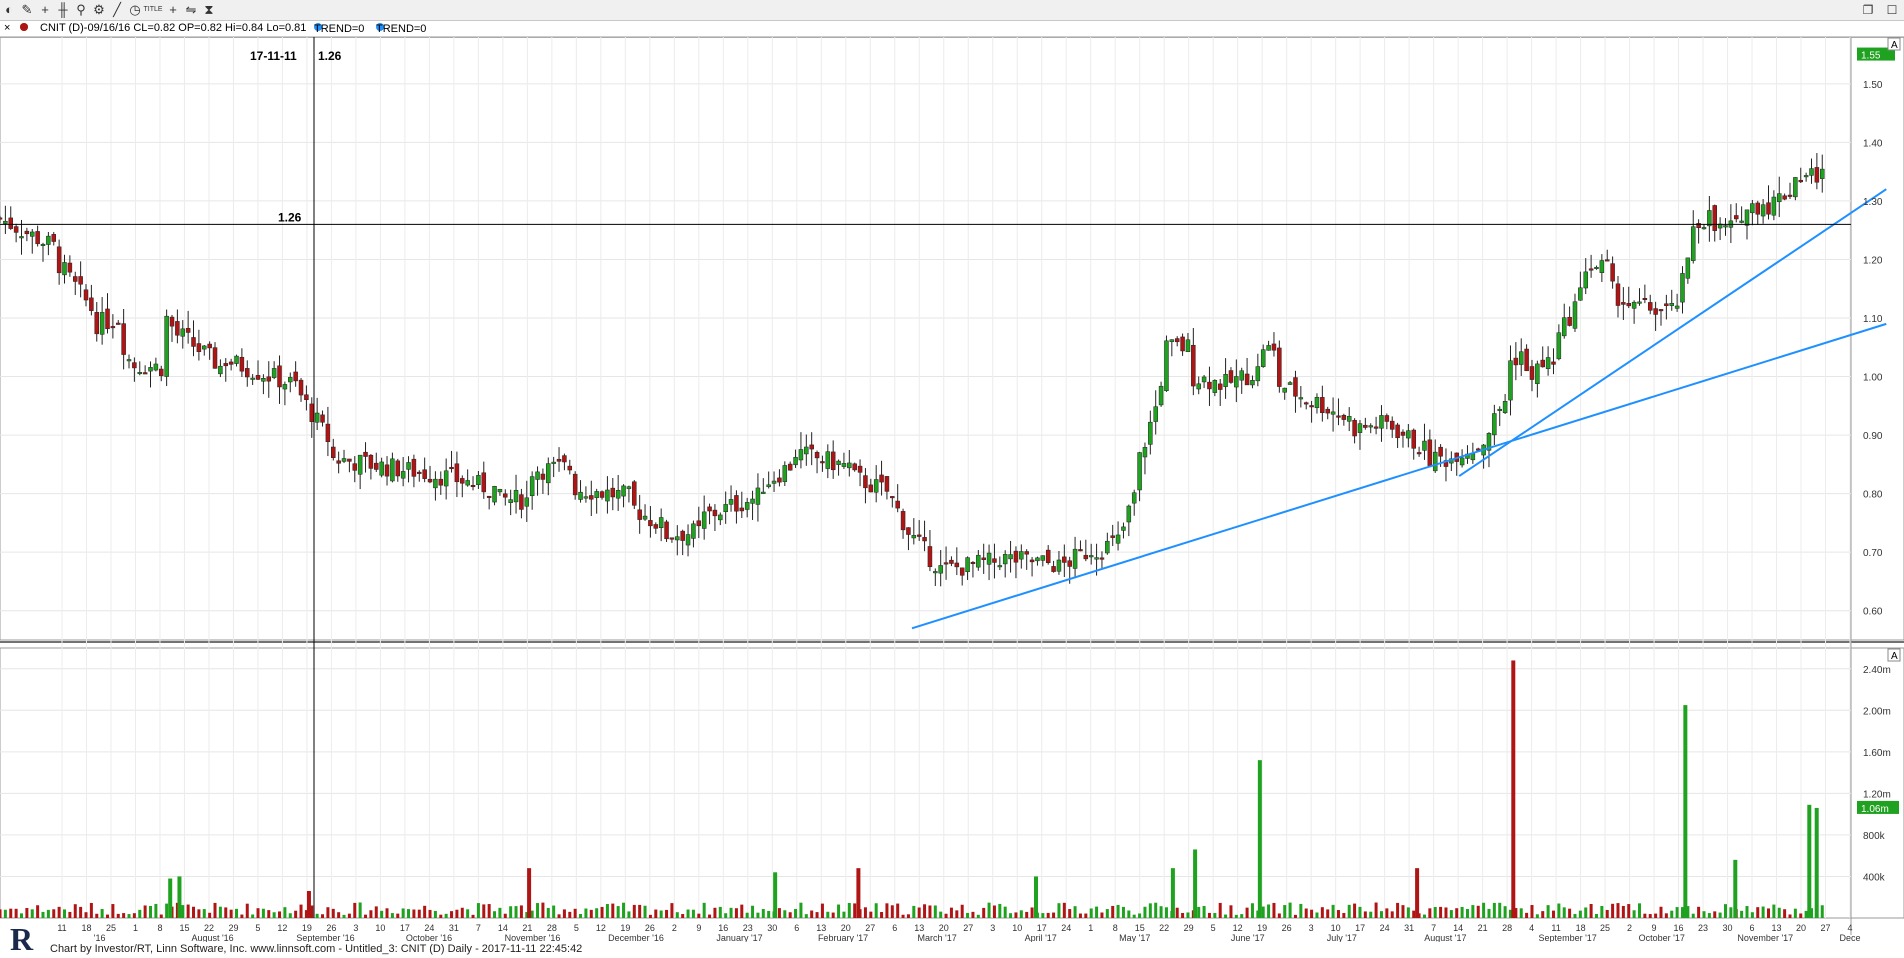 The width and height of the screenshot is (1904, 958). What do you see at coordinates (1629, 928) in the screenshot?
I see `day-tick-label: 2` at bounding box center [1629, 928].